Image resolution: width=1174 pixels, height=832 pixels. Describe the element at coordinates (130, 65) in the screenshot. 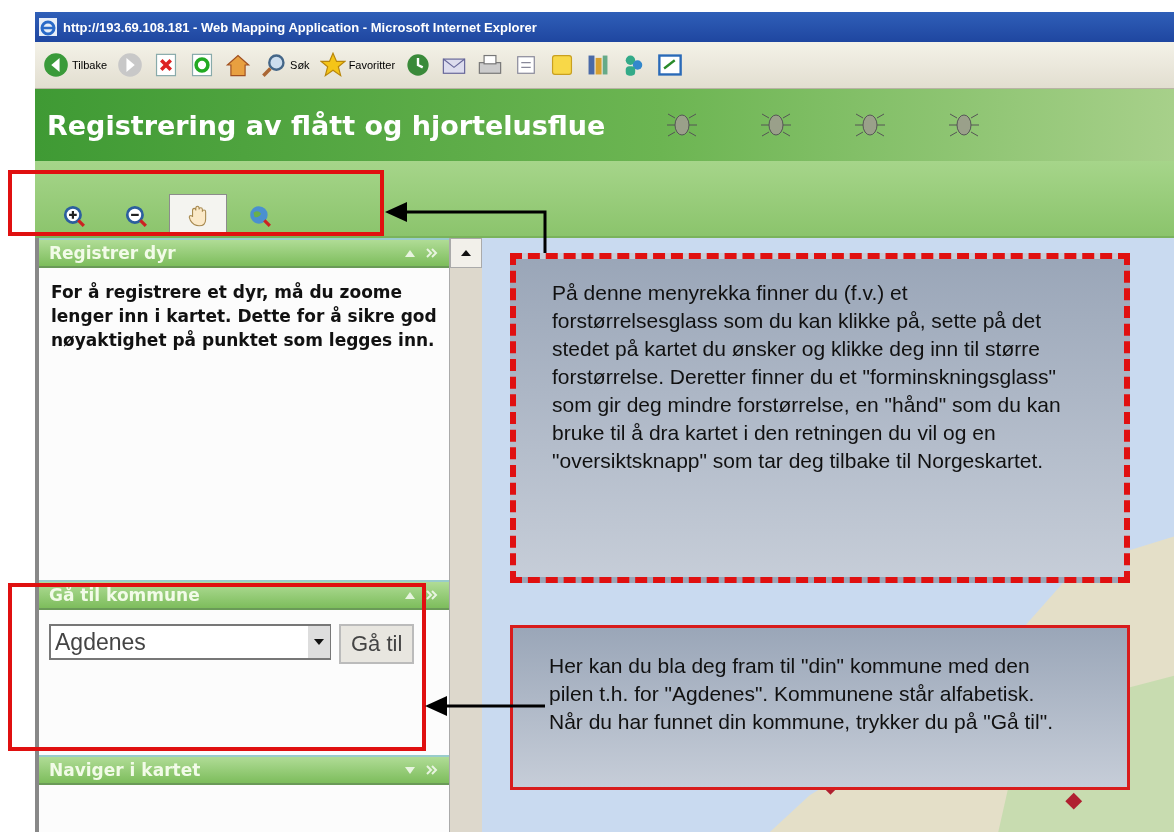

I see `forward-icon` at that location.